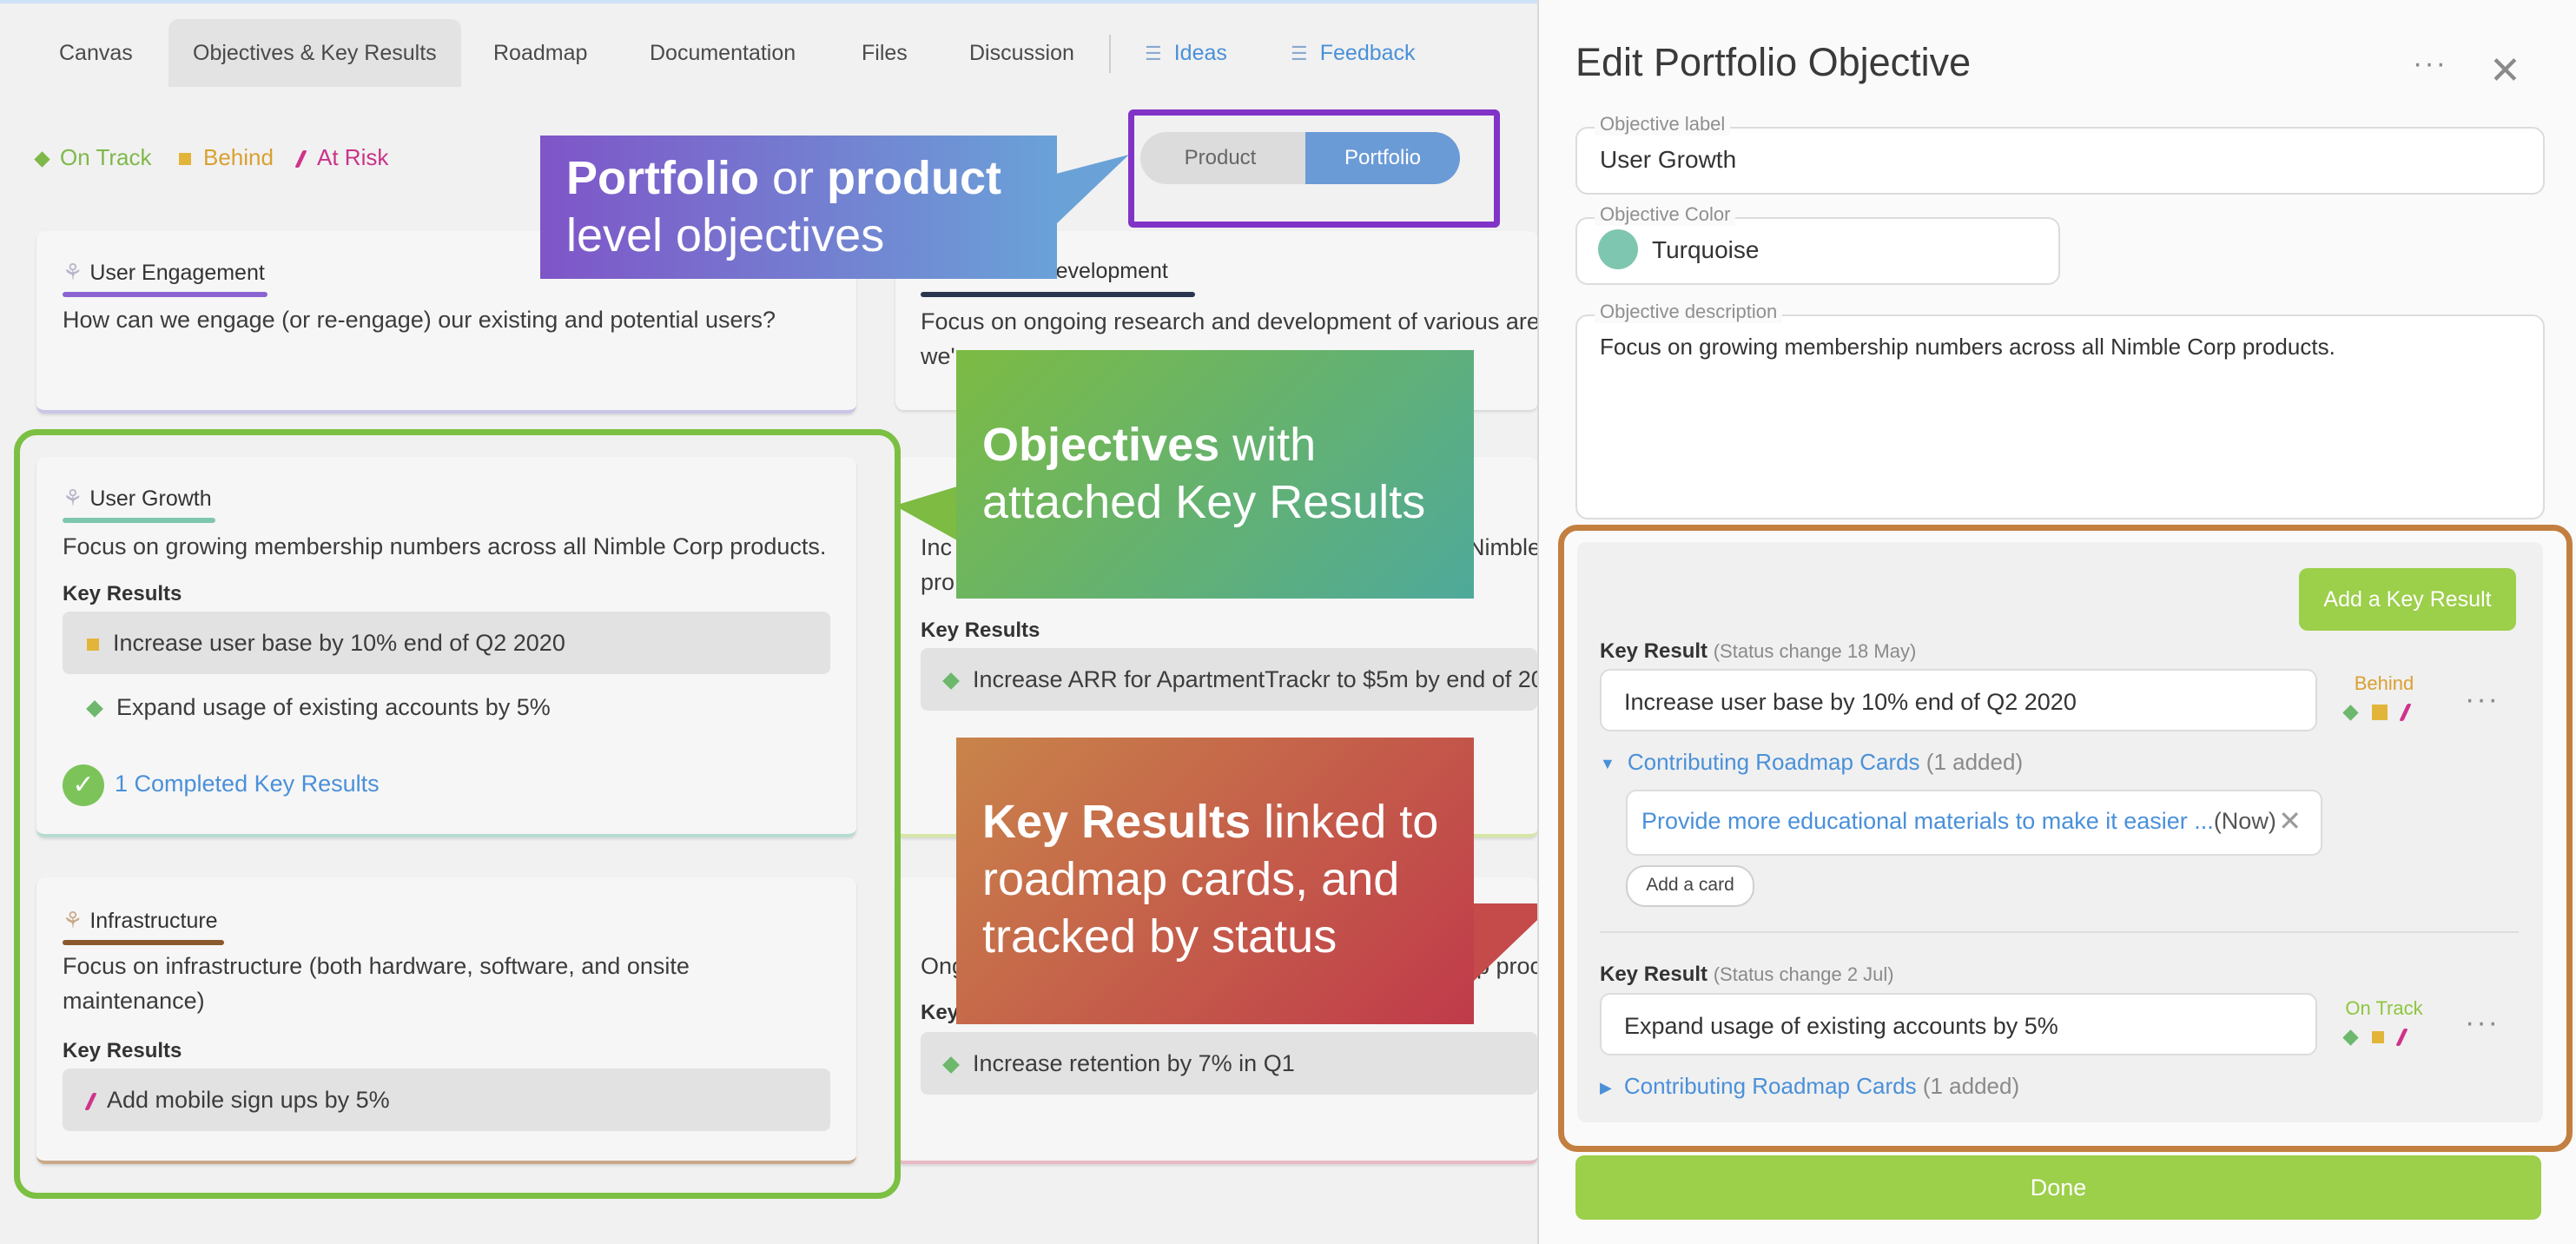 Image resolution: width=2576 pixels, height=1244 pixels. Describe the element at coordinates (2058, 1187) in the screenshot. I see `done-button: Done` at that location.